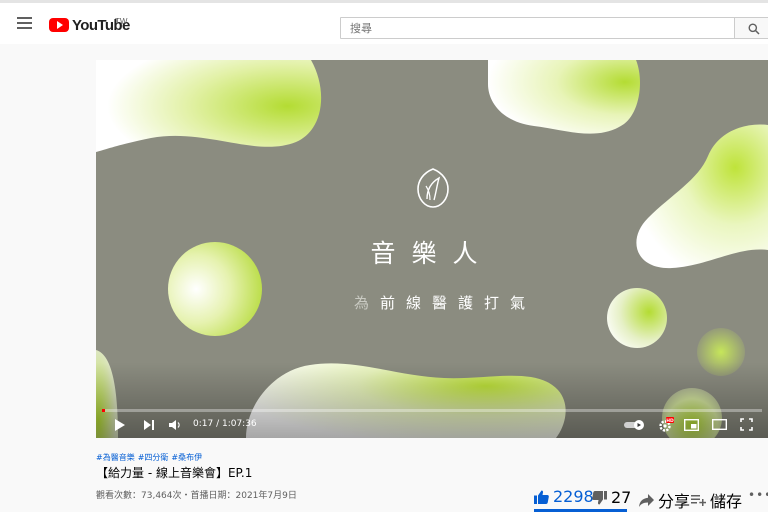 The image size is (768, 512). I want to click on miniplayer-icon, so click(691, 425).